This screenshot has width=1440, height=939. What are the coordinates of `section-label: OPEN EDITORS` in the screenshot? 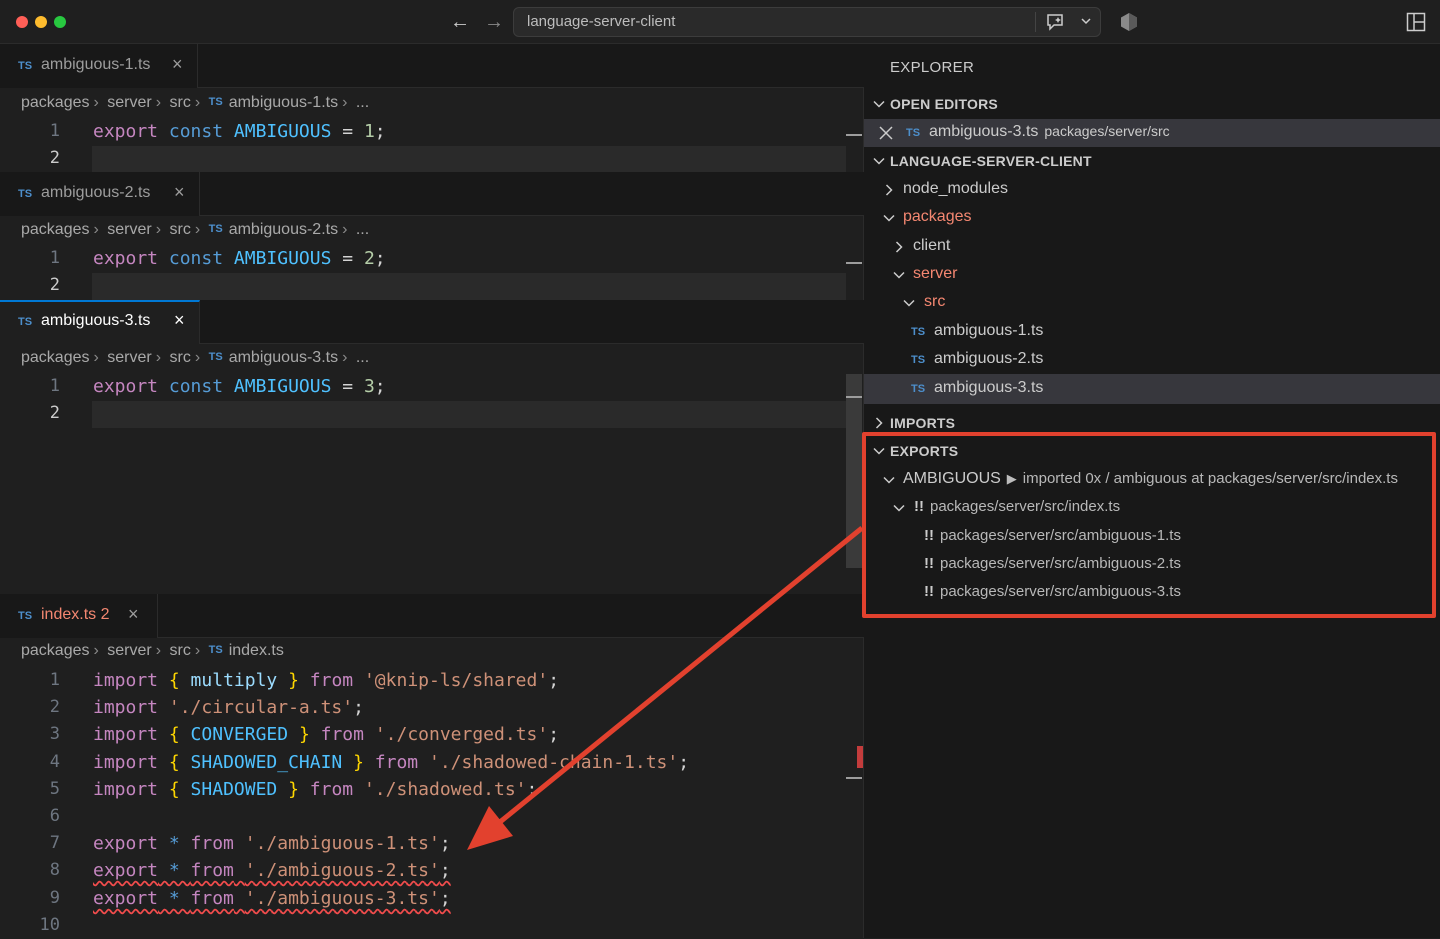 It's located at (944, 104).